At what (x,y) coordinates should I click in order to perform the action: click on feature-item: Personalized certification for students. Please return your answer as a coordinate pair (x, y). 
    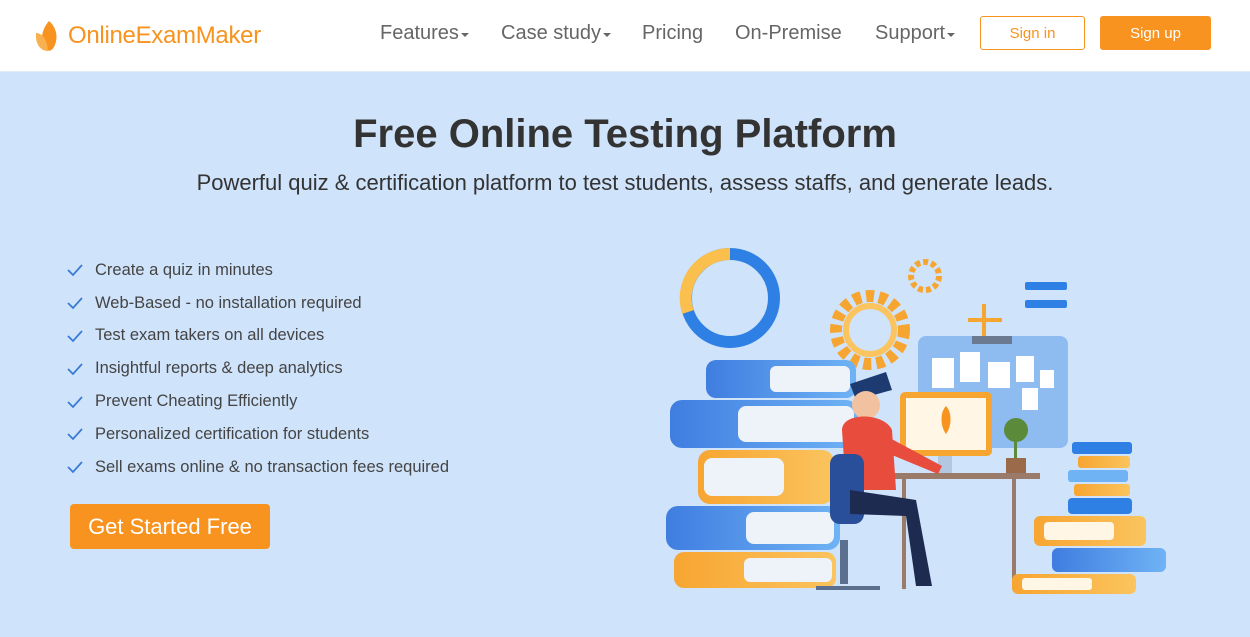
    Looking at the image, I should click on (257, 434).